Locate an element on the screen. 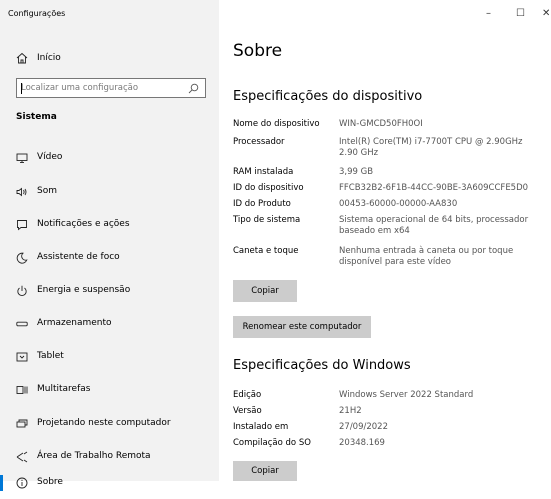 Image resolution: width=551 pixels, height=499 pixels. sidebar-item-label: Área de Trabalho Remota is located at coordinates (94, 456).